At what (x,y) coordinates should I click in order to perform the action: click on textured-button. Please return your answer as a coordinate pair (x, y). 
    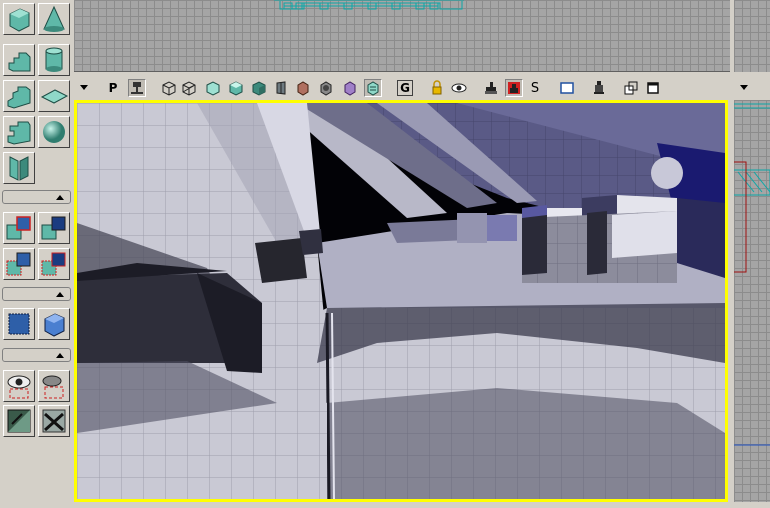
    Looking at the image, I should click on (281, 88).